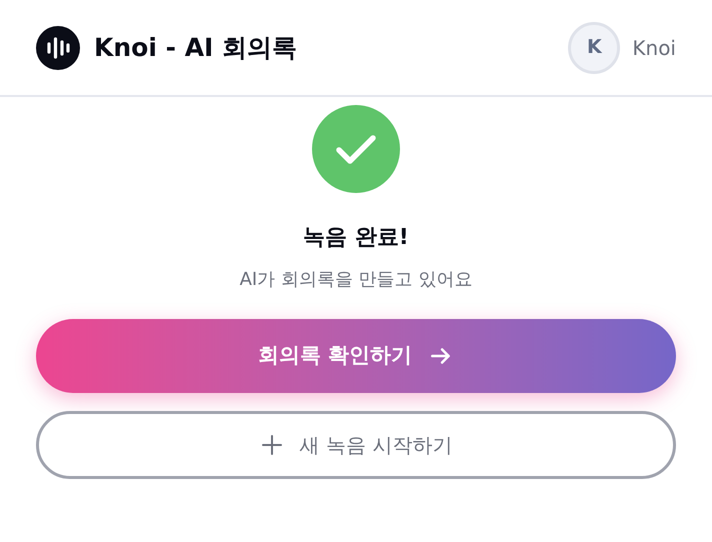 This screenshot has width=712, height=542. Describe the element at coordinates (654, 48) in the screenshot. I see `user-name: Knoi` at that location.